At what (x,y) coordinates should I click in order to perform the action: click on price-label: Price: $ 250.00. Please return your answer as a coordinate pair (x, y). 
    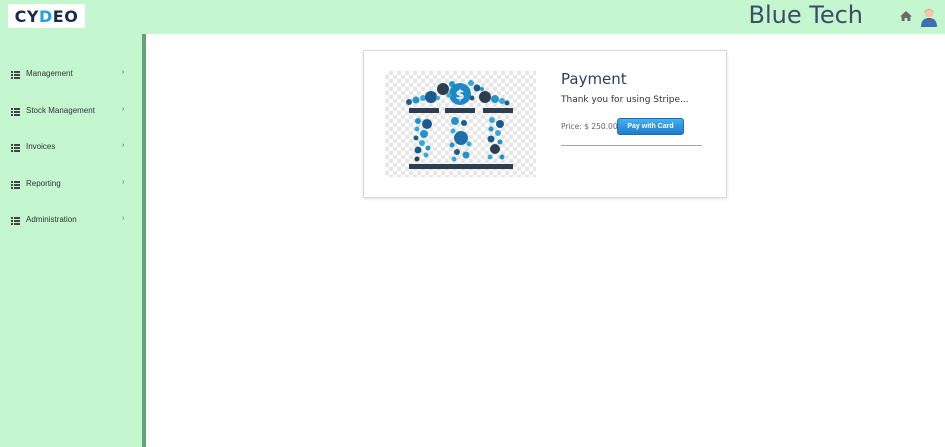
    Looking at the image, I should click on (589, 126).